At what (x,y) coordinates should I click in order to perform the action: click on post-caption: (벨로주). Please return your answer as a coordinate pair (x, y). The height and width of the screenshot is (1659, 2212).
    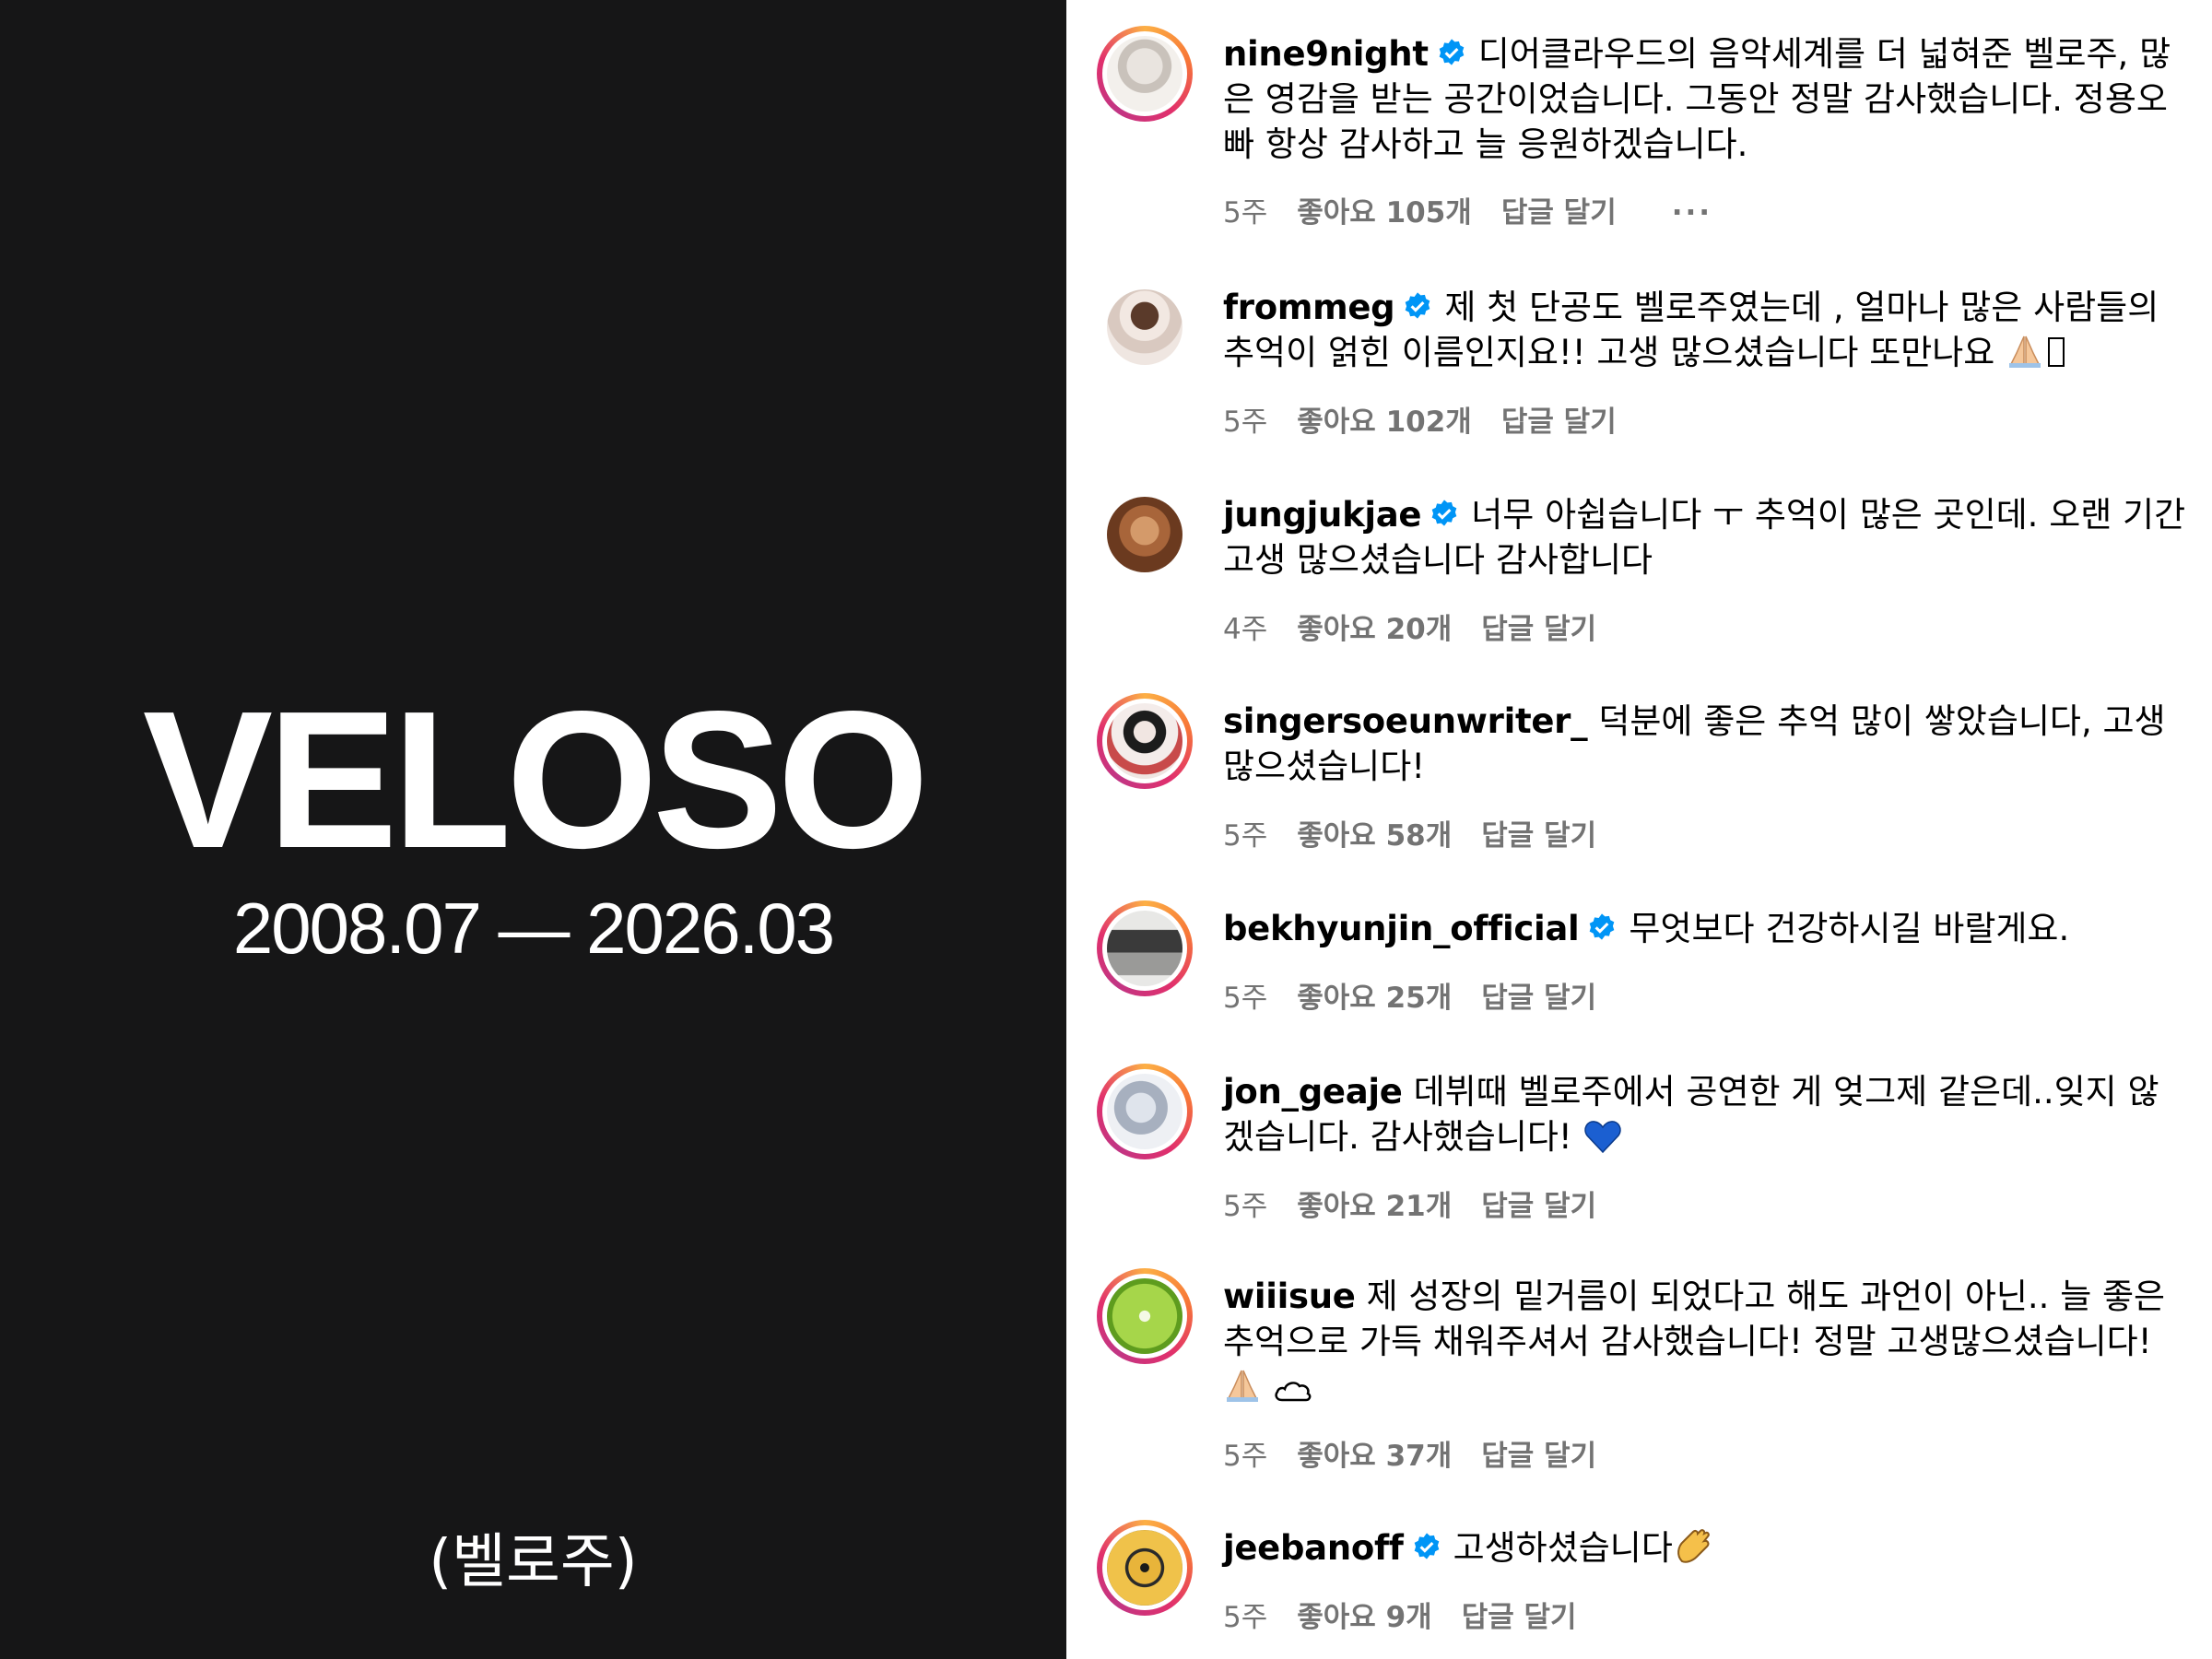
    Looking at the image, I should click on (533, 1562).